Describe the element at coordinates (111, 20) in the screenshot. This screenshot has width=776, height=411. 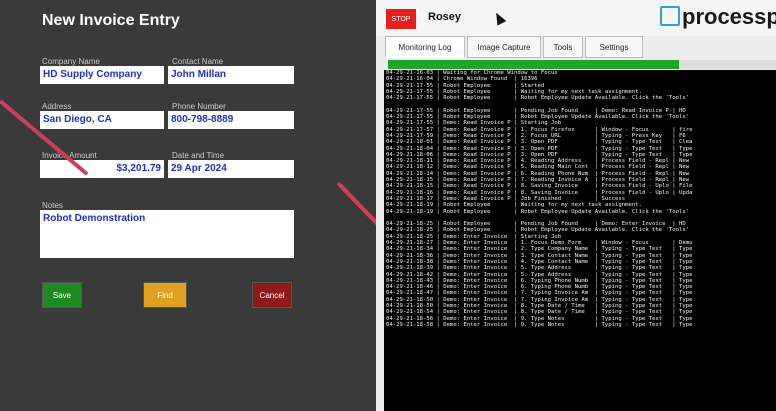
I see `form-title: New Invoice Entry` at that location.